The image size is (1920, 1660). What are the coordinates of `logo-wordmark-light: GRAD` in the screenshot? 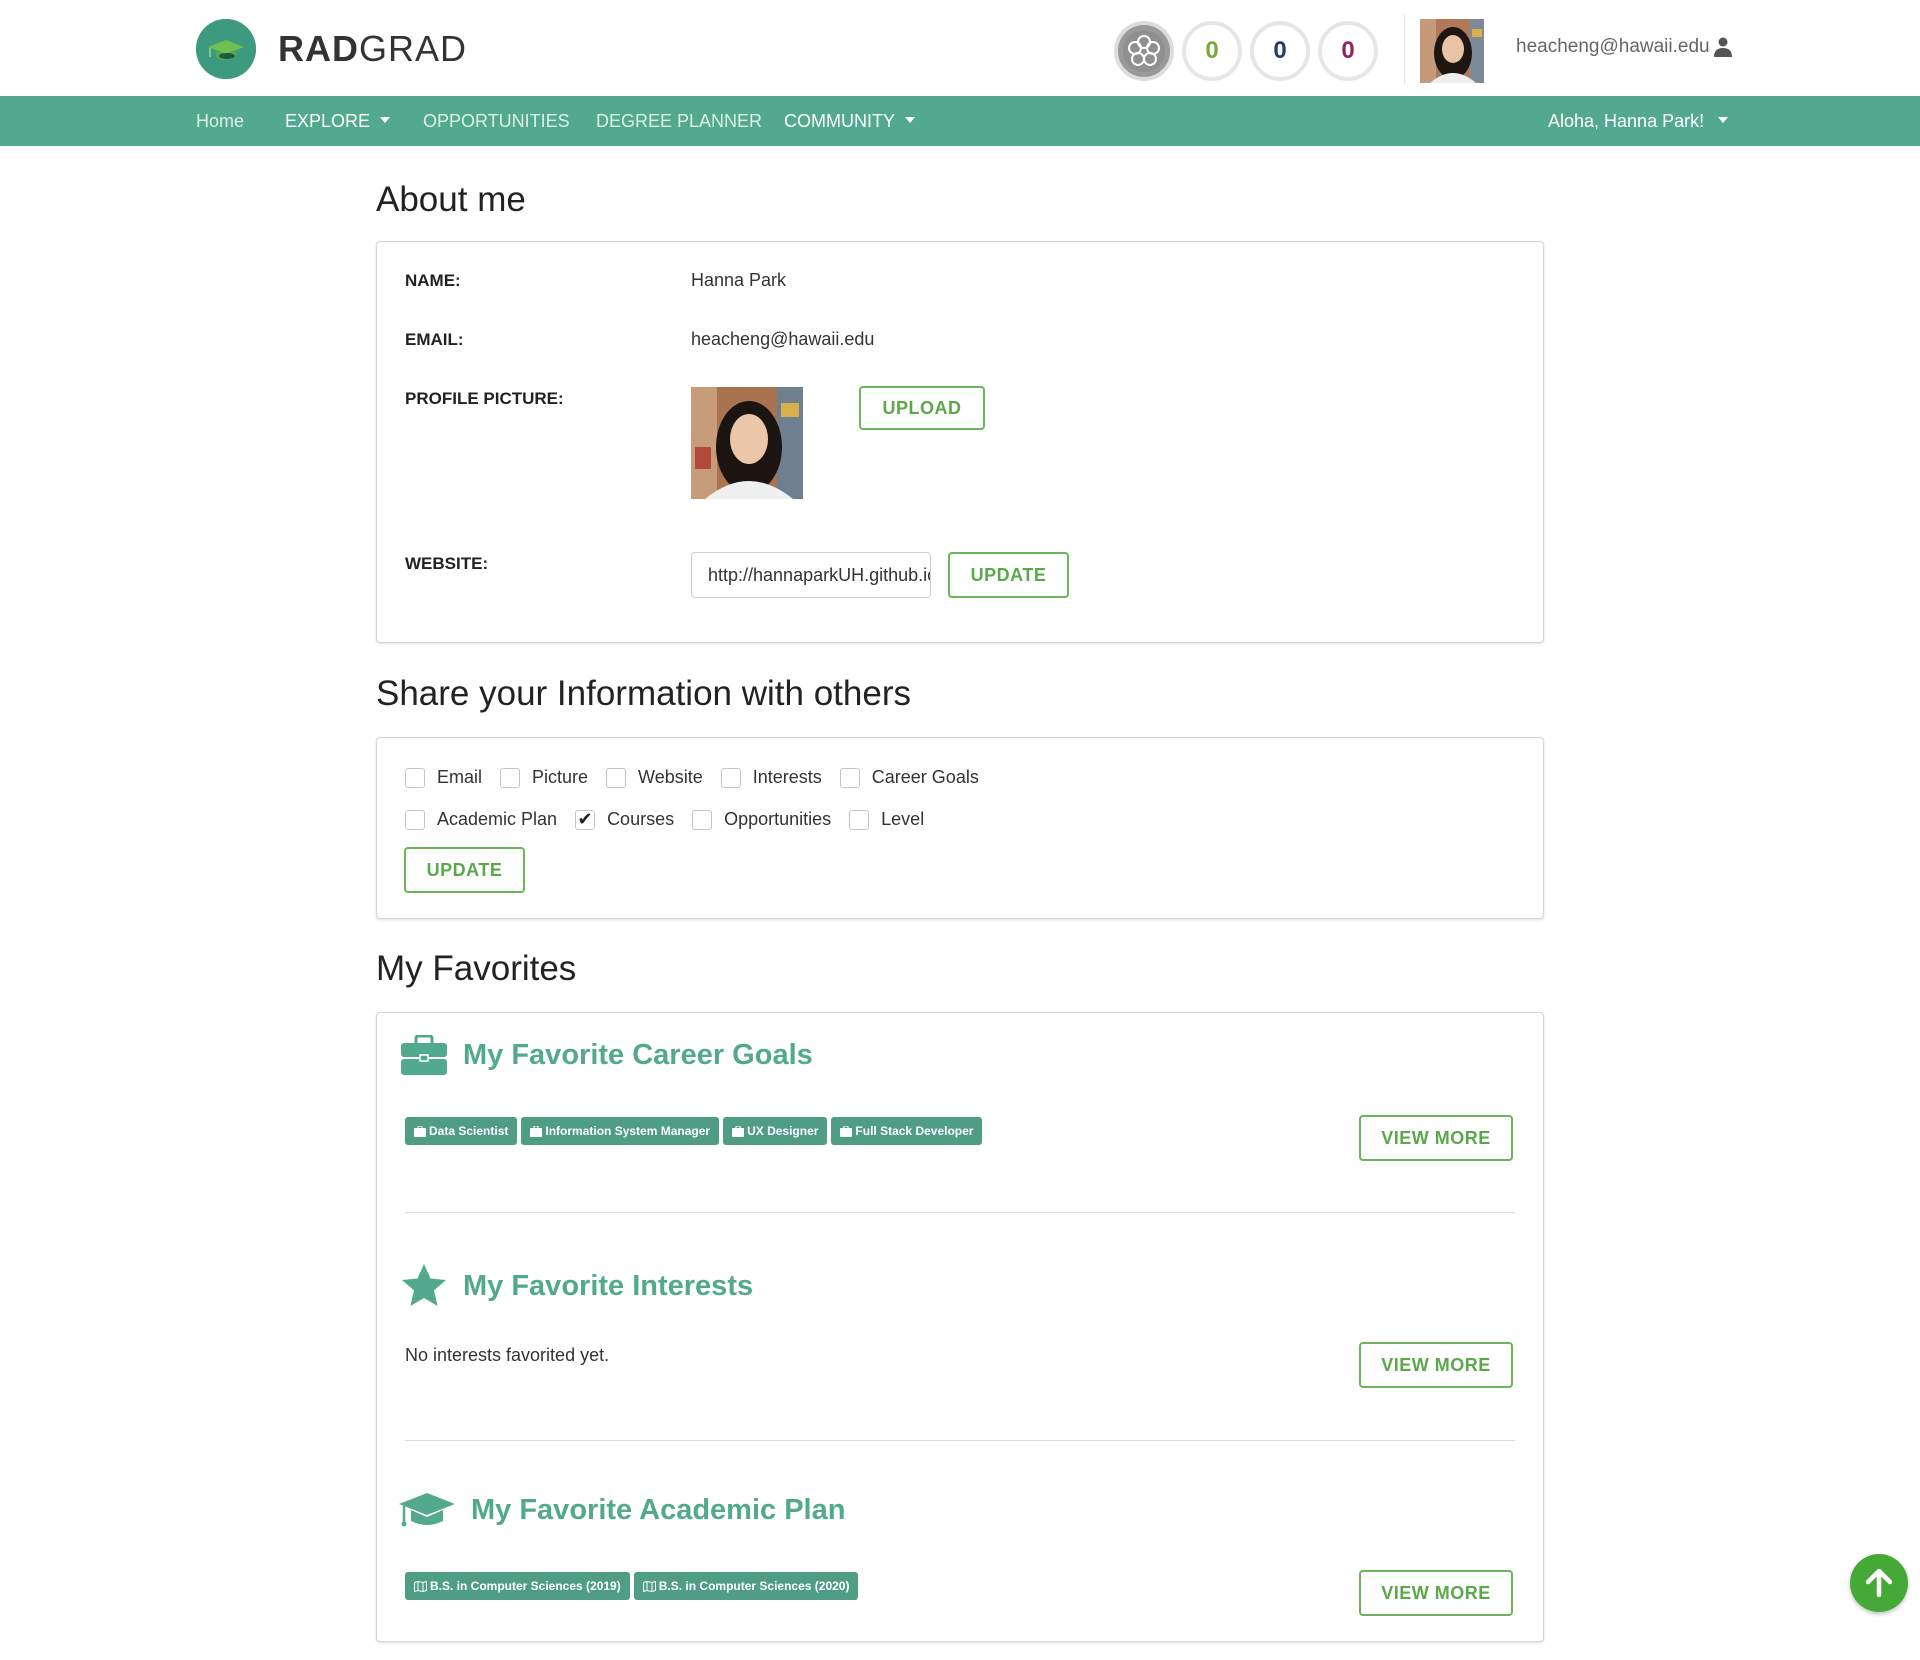 It's located at (413, 48).